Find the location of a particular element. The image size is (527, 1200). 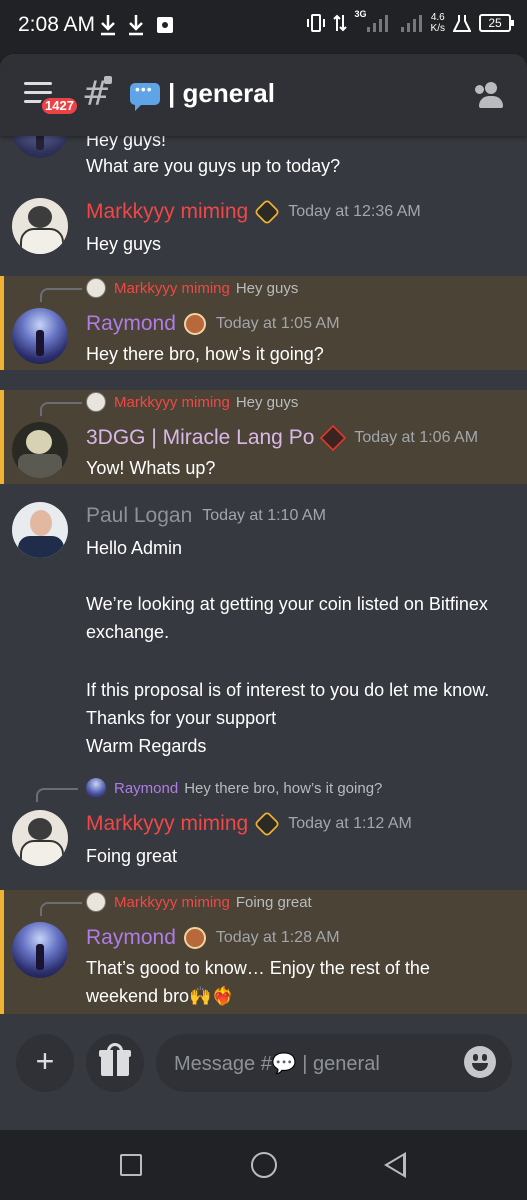

channel-title: | general is located at coordinates (221, 93).